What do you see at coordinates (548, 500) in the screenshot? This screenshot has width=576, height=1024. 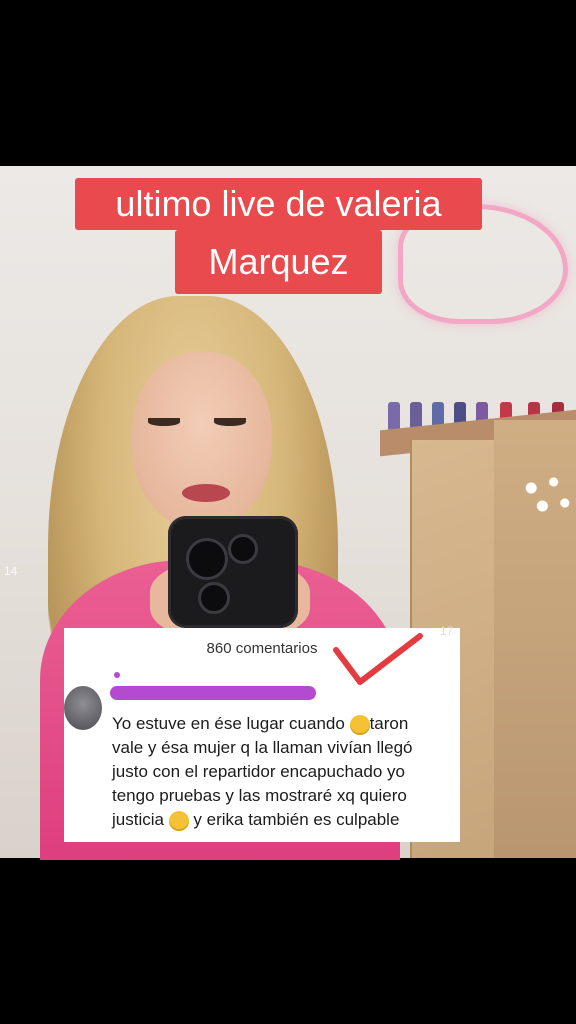 I see `flowers` at bounding box center [548, 500].